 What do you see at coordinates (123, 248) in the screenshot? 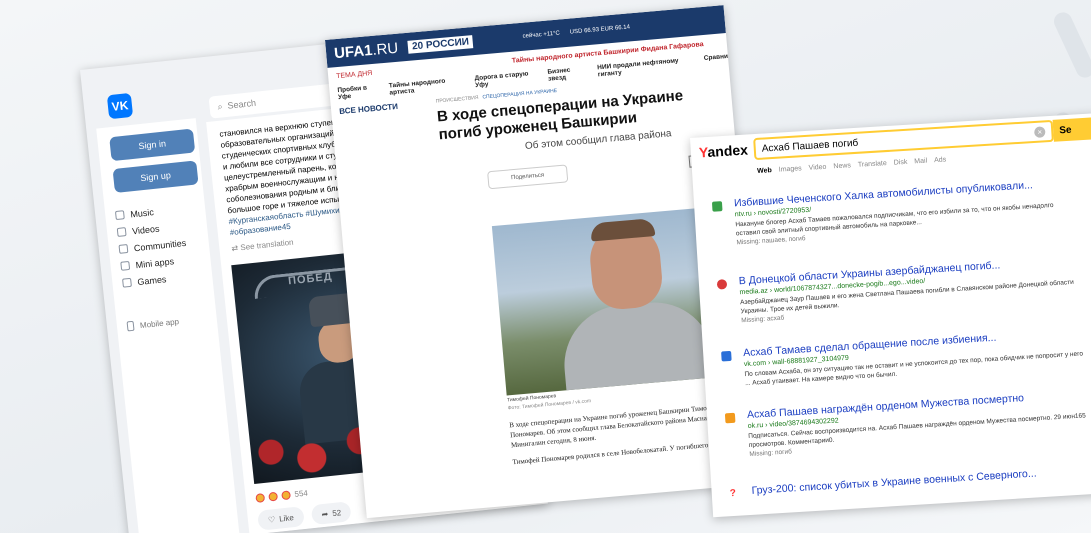
I see `communities-icon` at bounding box center [123, 248].